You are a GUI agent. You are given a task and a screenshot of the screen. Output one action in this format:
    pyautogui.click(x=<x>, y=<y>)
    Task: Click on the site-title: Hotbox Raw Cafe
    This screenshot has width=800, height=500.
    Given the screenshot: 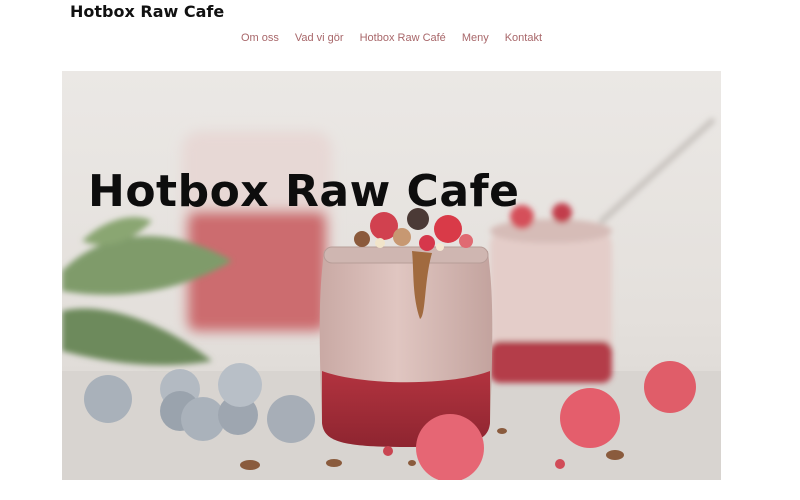 What is the action you would take?
    pyautogui.click(x=147, y=11)
    